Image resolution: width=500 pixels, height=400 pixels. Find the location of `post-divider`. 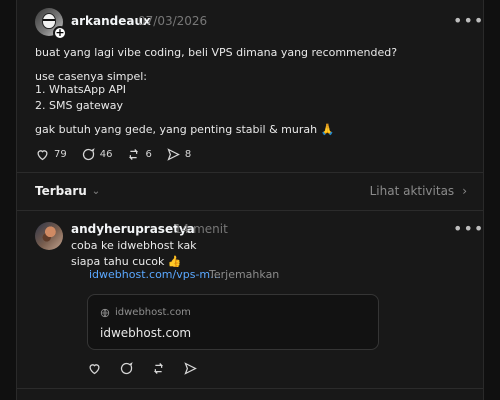

post-divider is located at coordinates (250, 172).